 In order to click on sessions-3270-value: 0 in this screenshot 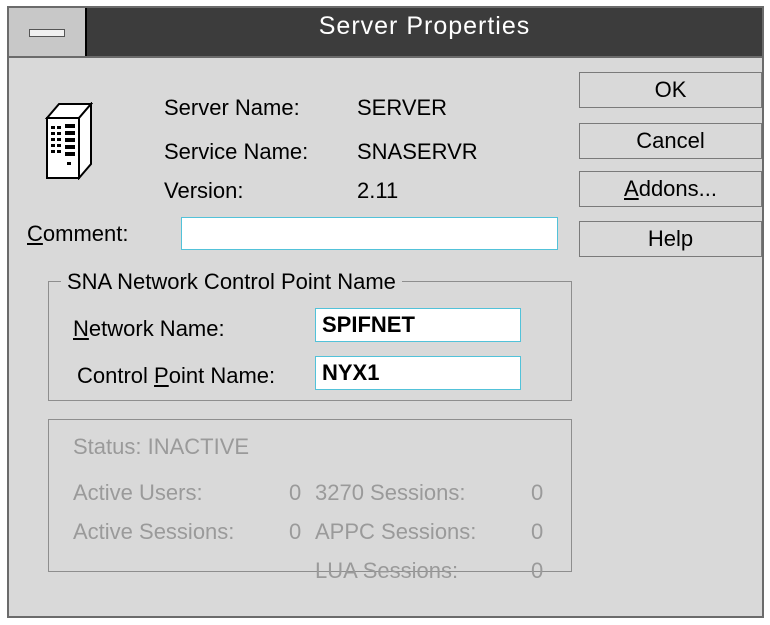, I will do `click(537, 492)`.